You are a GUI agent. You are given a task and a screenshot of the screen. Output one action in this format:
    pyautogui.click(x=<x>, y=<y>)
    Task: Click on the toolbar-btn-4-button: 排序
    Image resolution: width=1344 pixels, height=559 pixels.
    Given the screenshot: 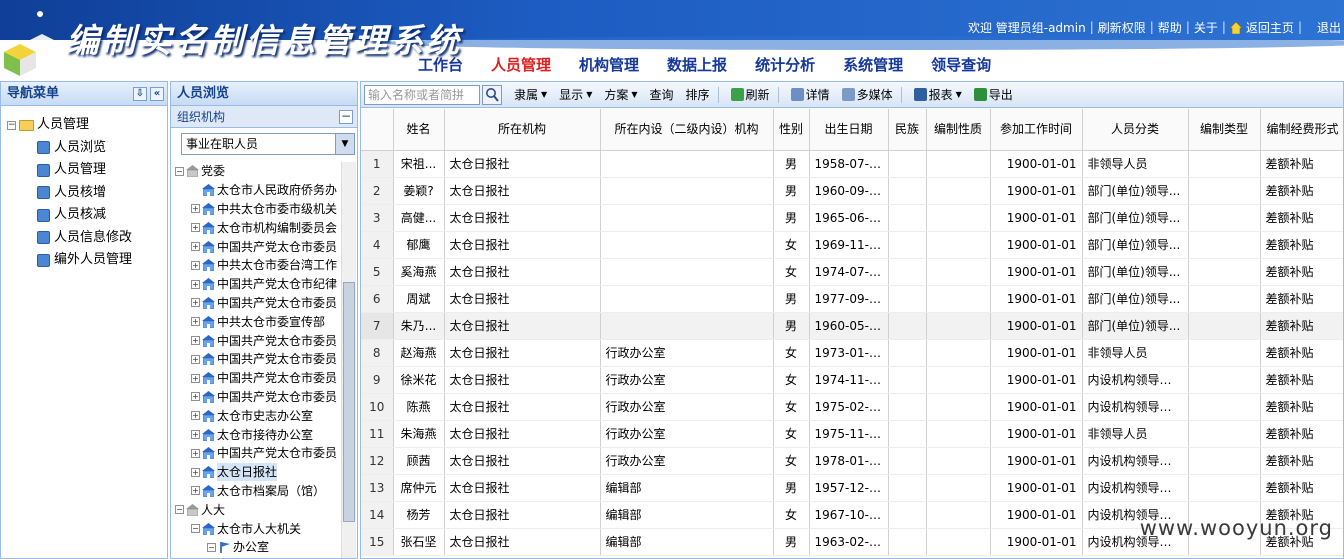 What is the action you would take?
    pyautogui.click(x=698, y=94)
    